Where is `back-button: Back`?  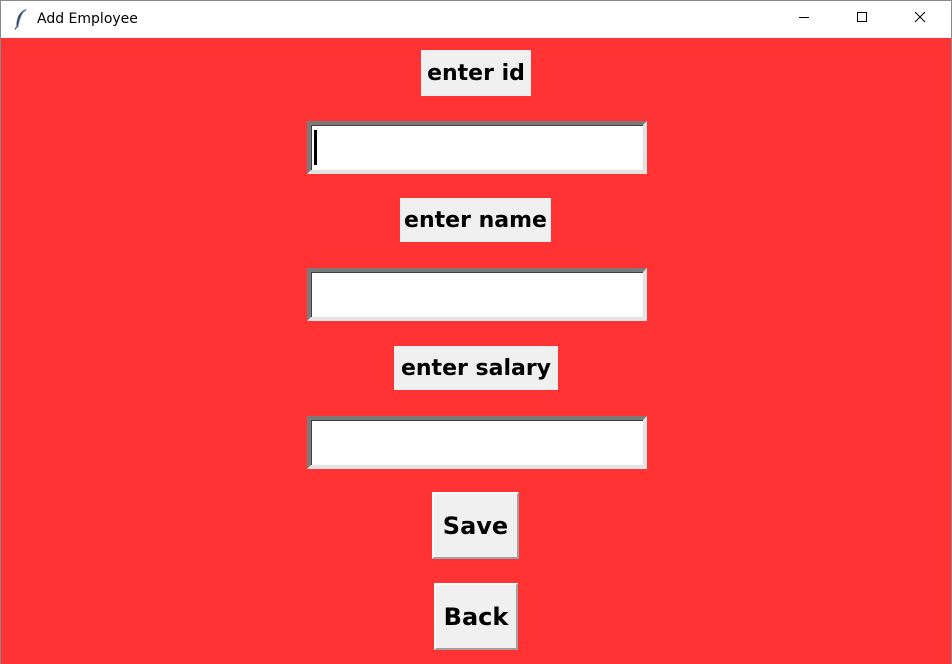 back-button: Back is located at coordinates (476, 616).